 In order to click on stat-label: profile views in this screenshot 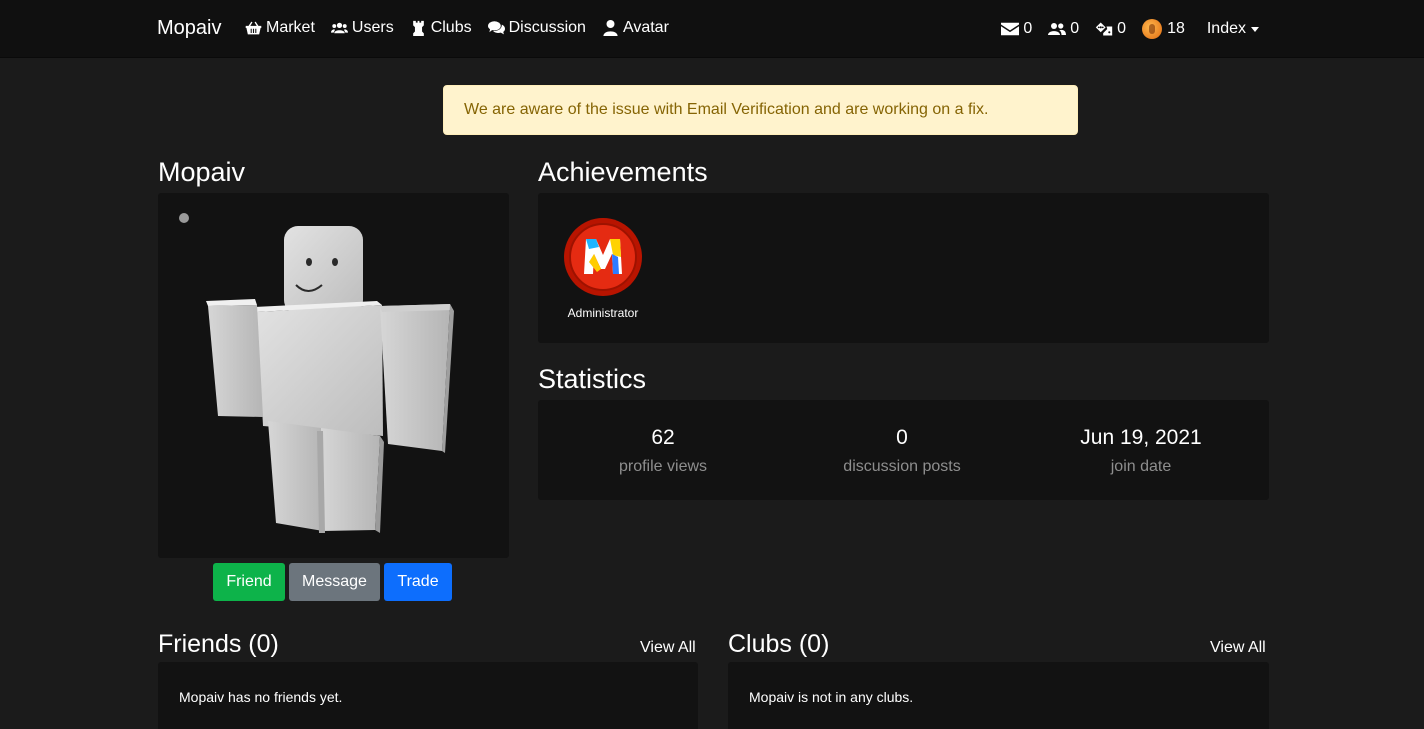, I will do `click(663, 466)`.